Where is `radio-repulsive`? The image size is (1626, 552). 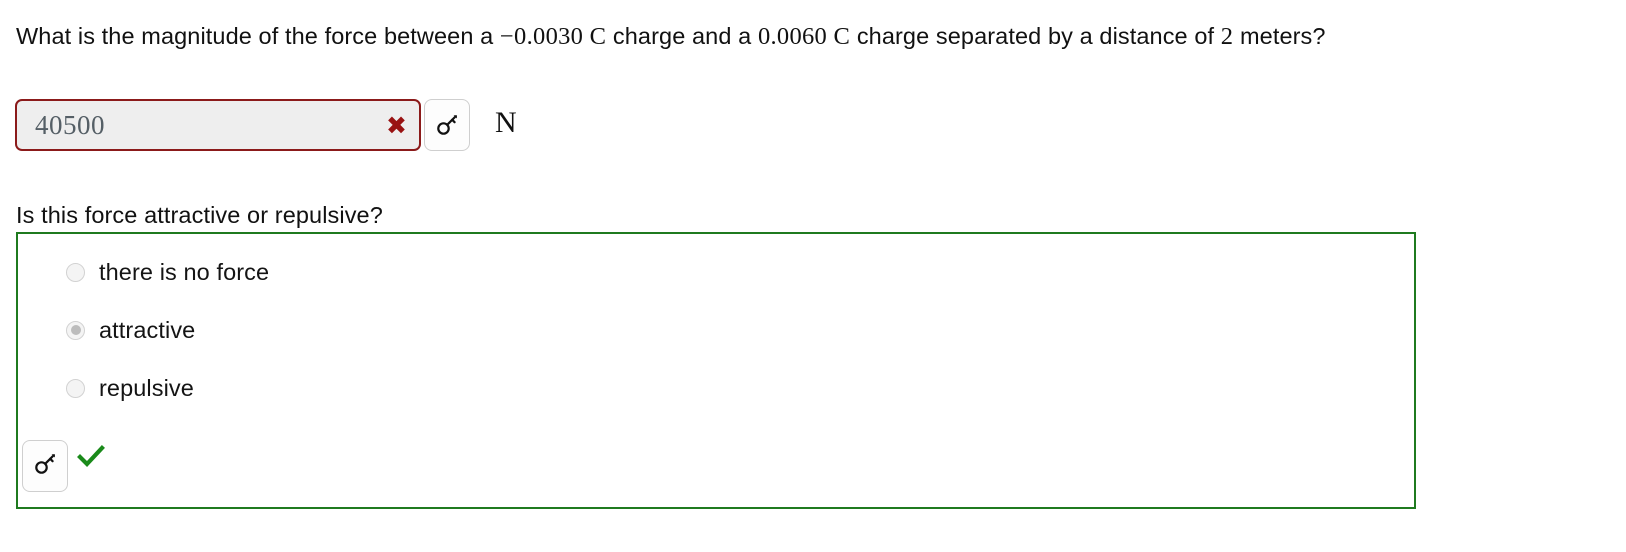 radio-repulsive is located at coordinates (75, 388).